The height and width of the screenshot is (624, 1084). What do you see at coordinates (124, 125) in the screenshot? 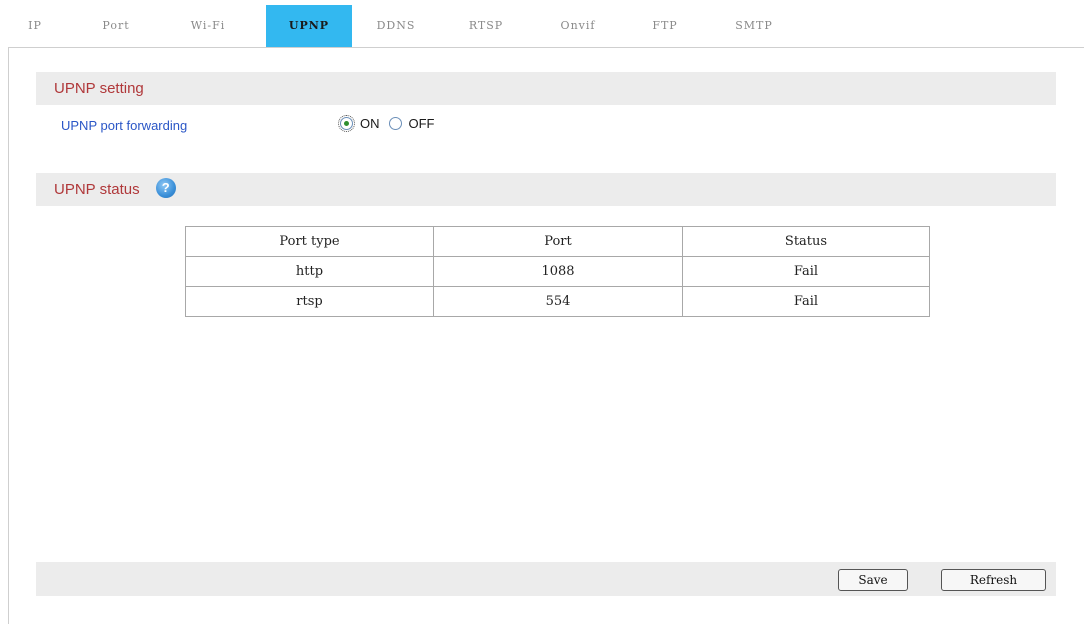
I see `upnp-port-forwarding-label: UPNP port forwarding` at bounding box center [124, 125].